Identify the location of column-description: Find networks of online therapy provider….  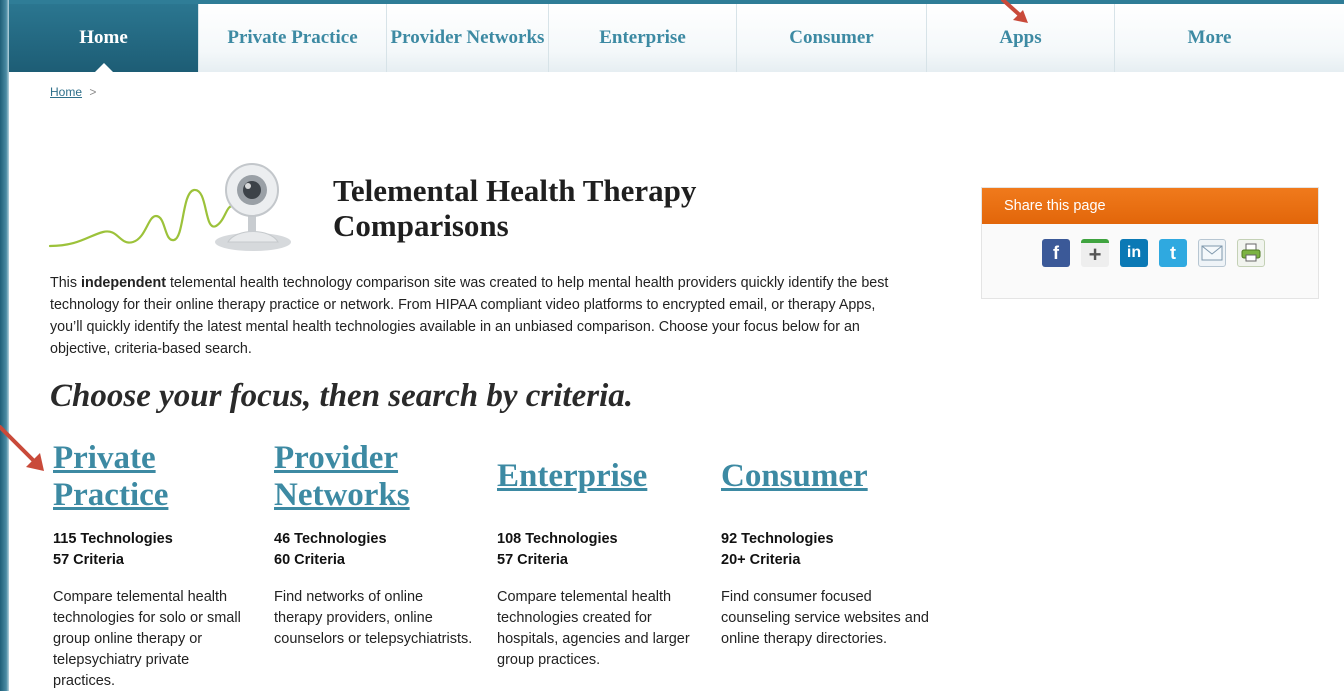
(373, 618).